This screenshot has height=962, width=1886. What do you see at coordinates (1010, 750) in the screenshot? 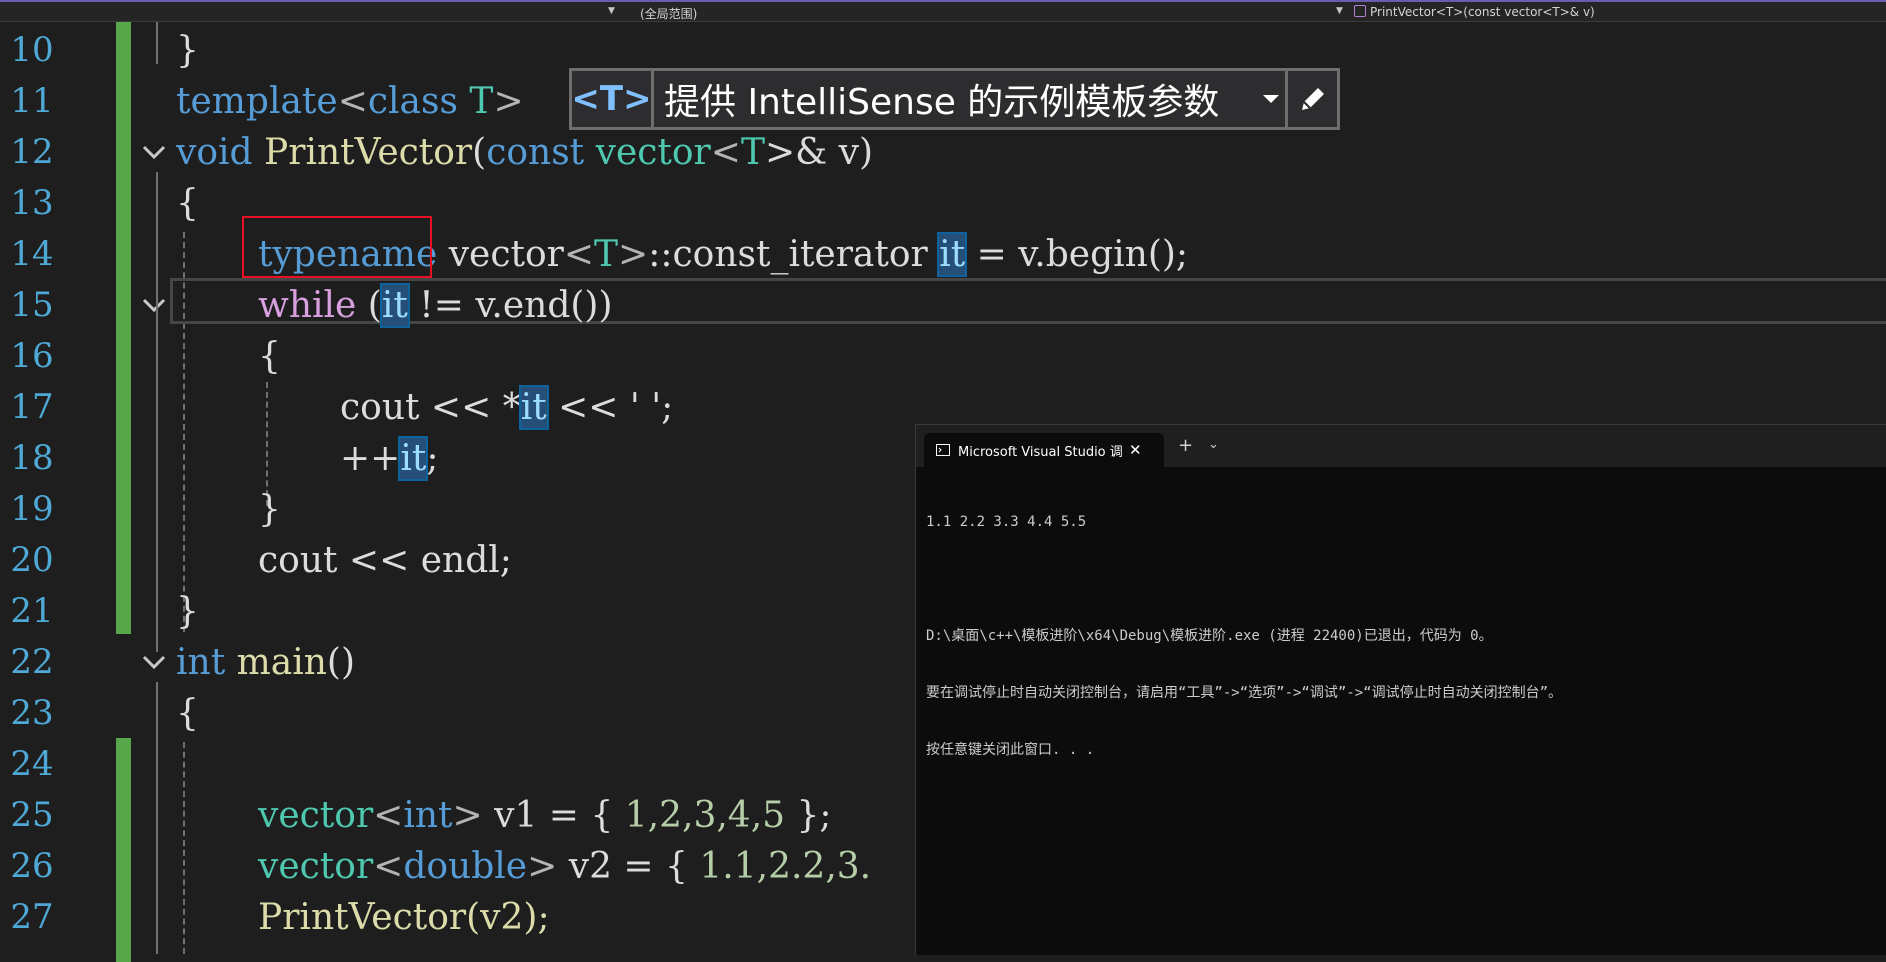
I see `console-line: 按任意键关闭此窗口. . .` at bounding box center [1010, 750].